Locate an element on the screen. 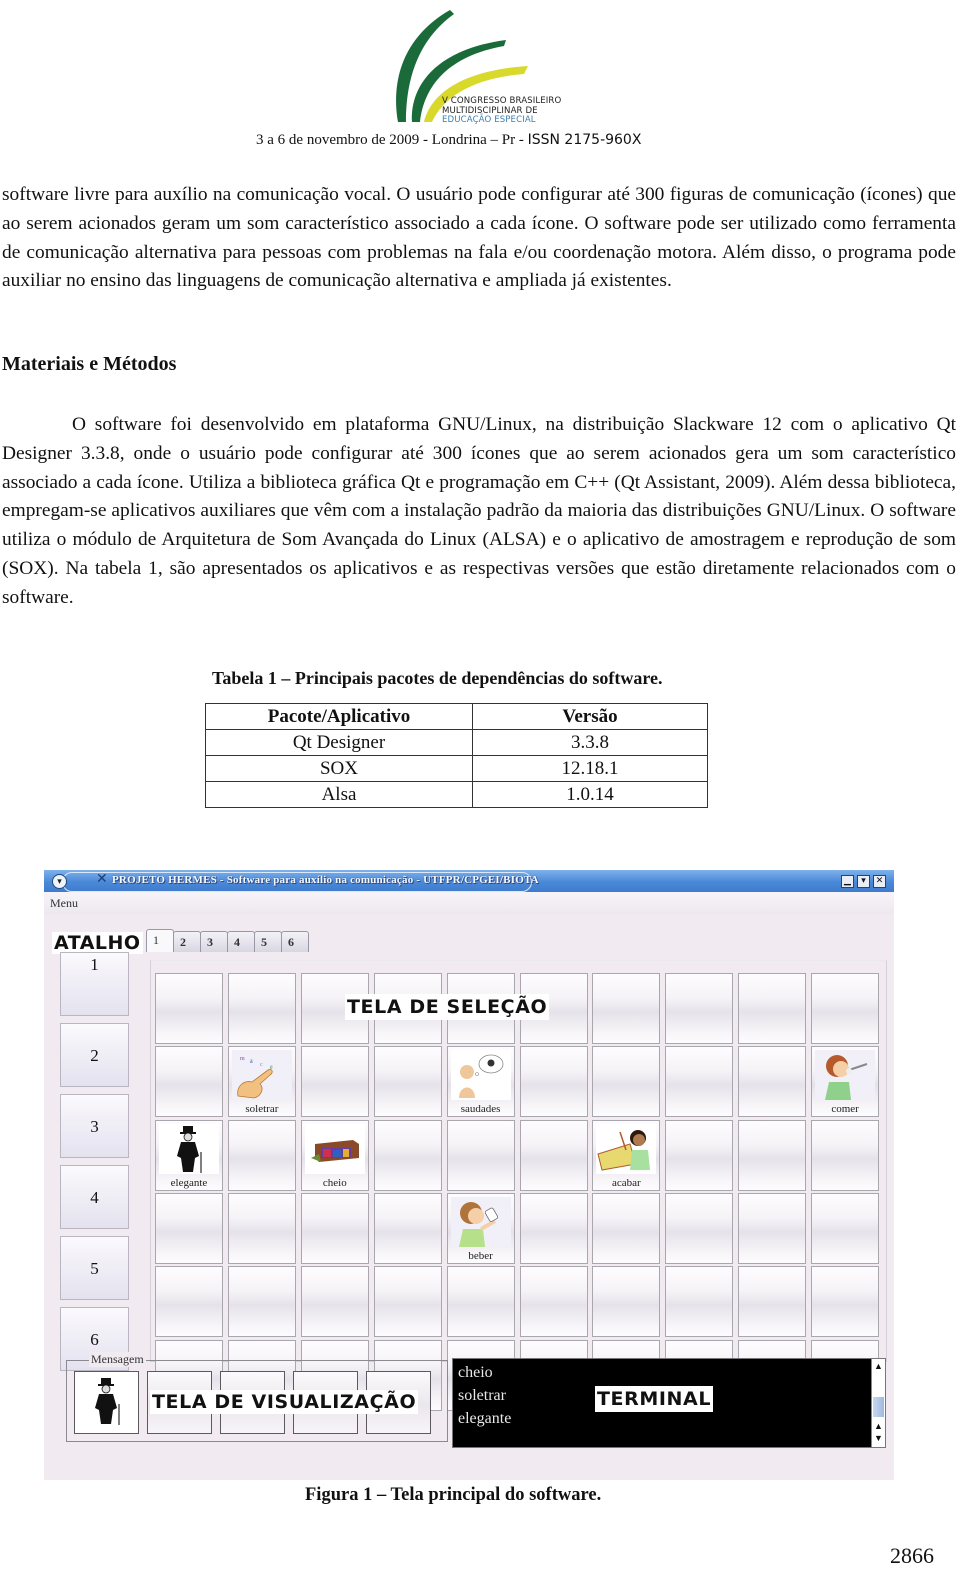 Image resolution: width=960 pixels, height=1596 pixels. icon-button-acabar: acabar is located at coordinates (626, 1155).